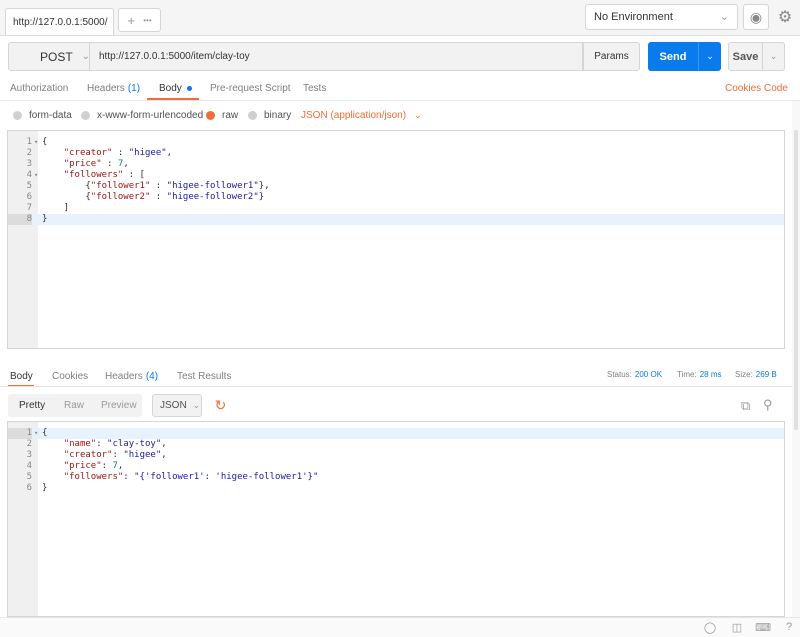 This screenshot has width=800, height=637. Describe the element at coordinates (396, 466) in the screenshot. I see `code-line: 4 "price": 7,` at that location.